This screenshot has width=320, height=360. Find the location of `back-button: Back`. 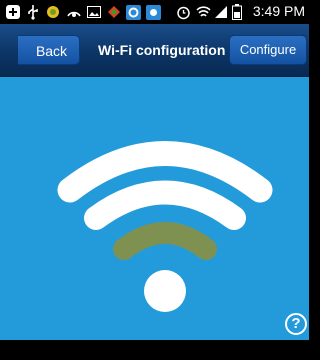

back-button: Back is located at coordinates (49, 50).